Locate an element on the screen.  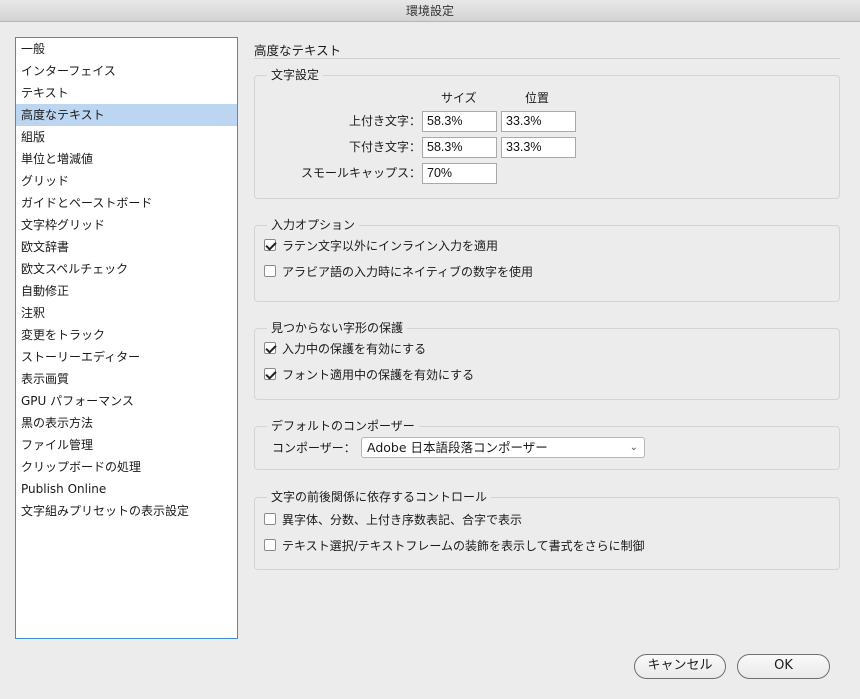
sidebar-item: ガイドとペーストボード is located at coordinates (126, 203).